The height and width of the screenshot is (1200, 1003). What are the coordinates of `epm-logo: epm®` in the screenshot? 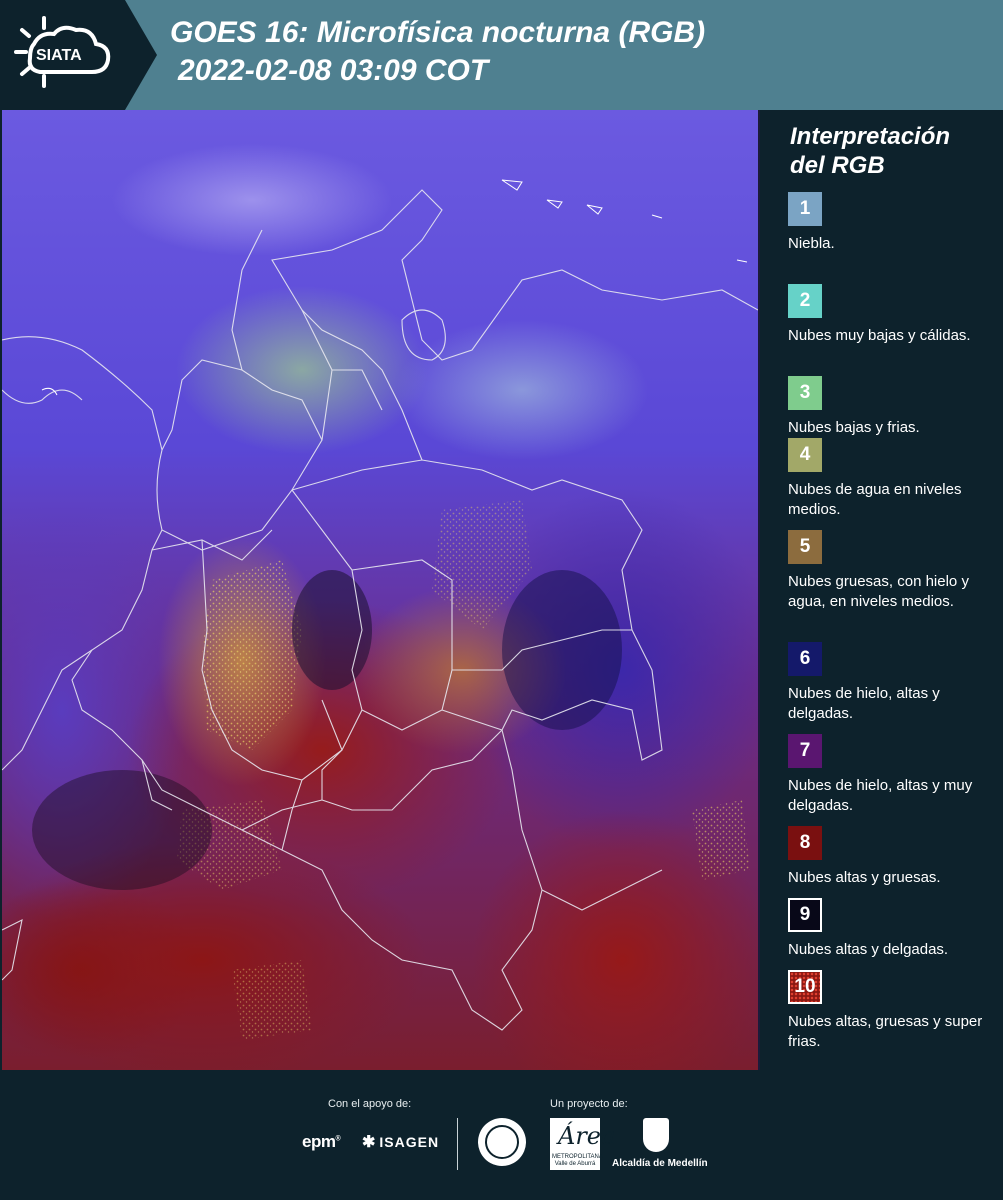 It's located at (321, 1141).